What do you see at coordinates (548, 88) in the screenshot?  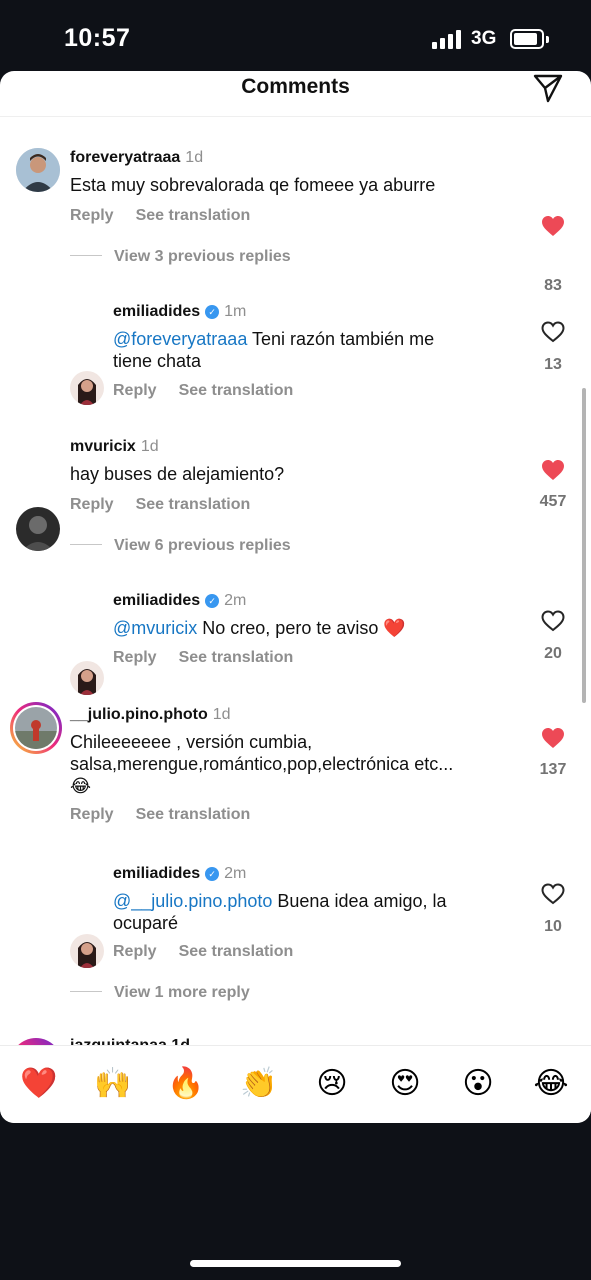 I see `send-icon` at bounding box center [548, 88].